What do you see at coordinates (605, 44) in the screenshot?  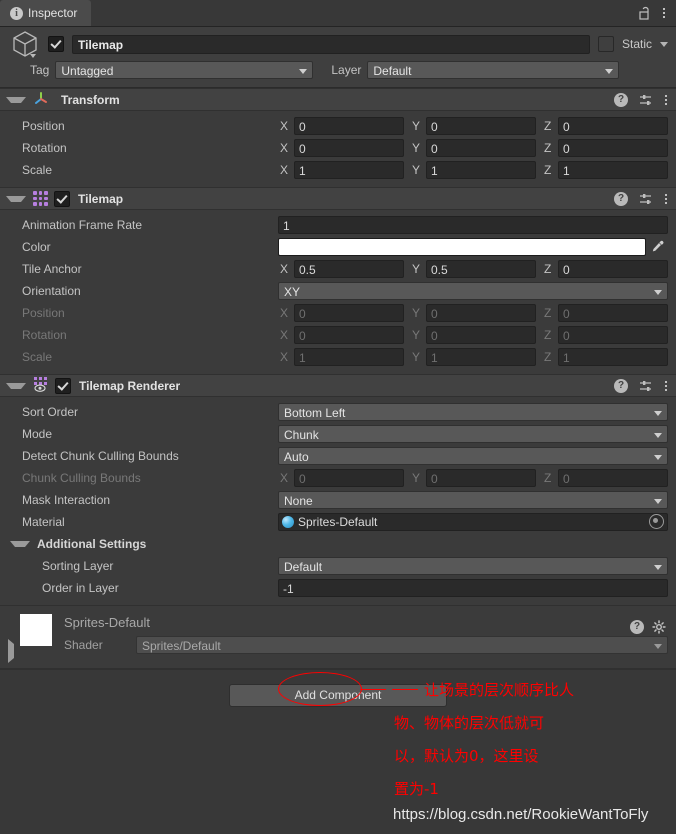 I see `static-checkbox` at bounding box center [605, 44].